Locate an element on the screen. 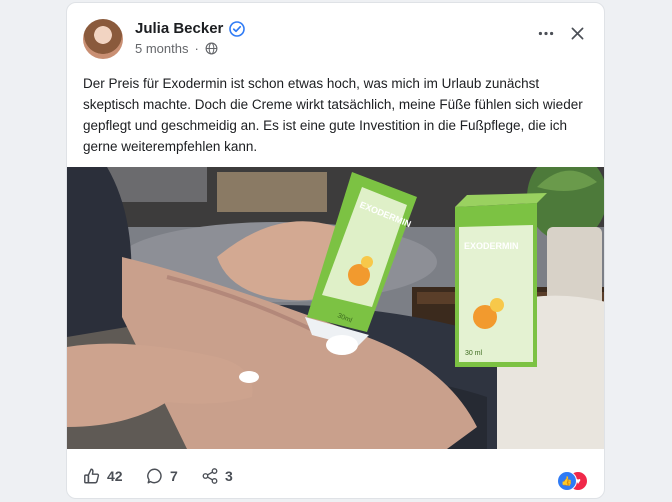  like-count: 42 is located at coordinates (115, 476).